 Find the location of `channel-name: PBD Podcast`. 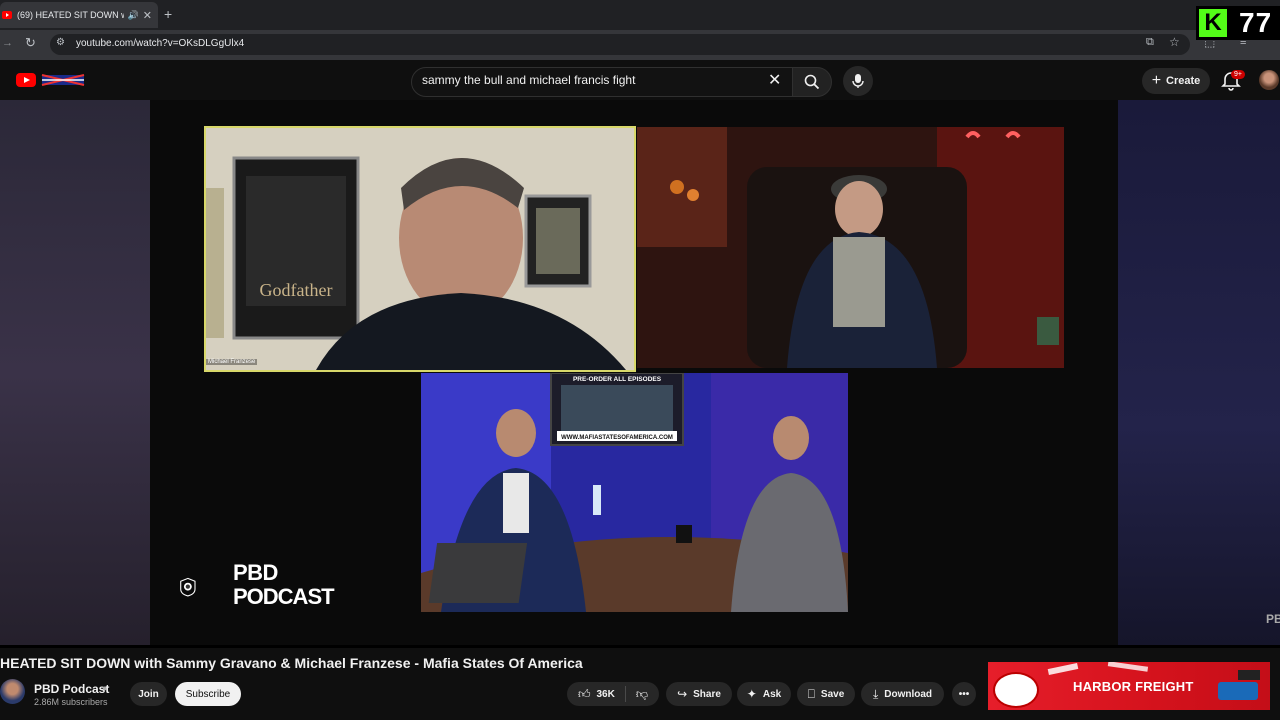

channel-name: PBD Podcast is located at coordinates (71, 689).